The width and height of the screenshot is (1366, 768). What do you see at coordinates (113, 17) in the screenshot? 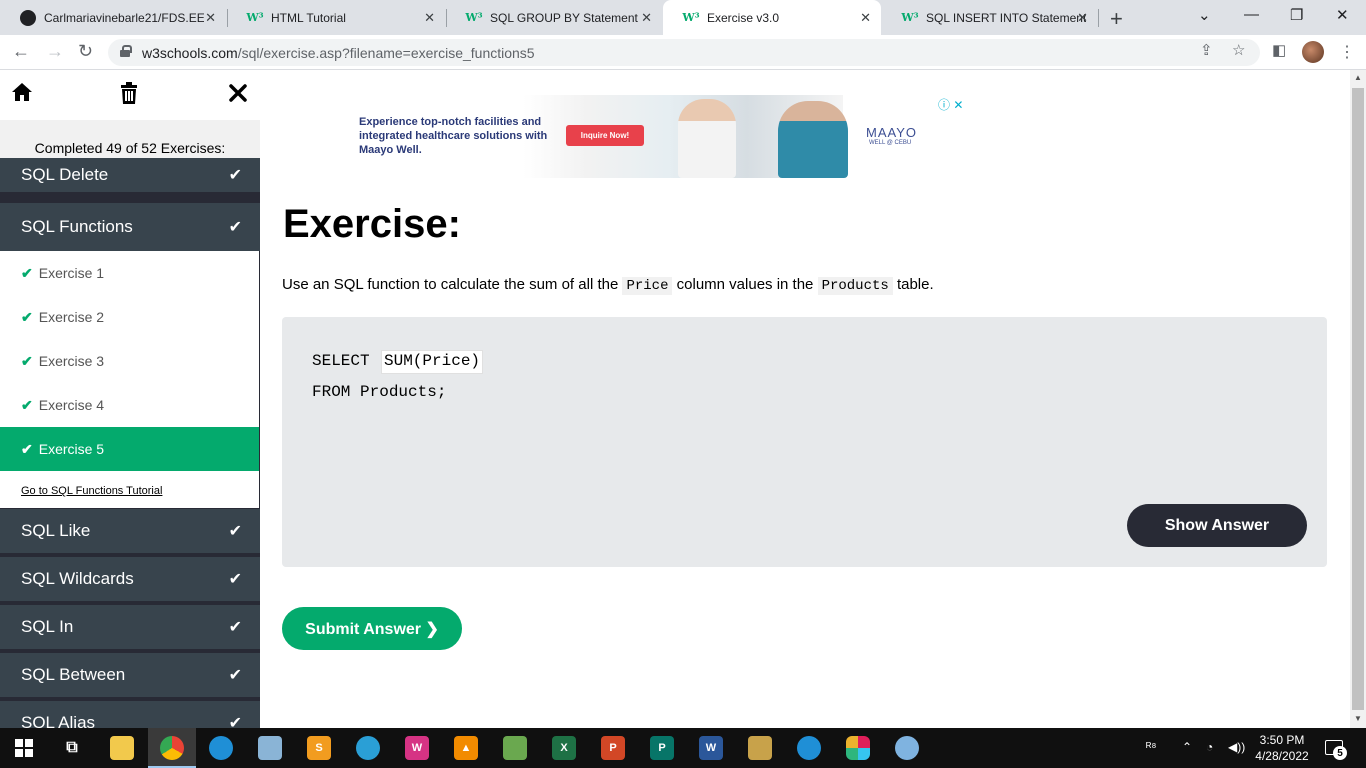
I see `tab-github: Carlmariavinebarle21/FDS.EE ✕` at bounding box center [113, 17].